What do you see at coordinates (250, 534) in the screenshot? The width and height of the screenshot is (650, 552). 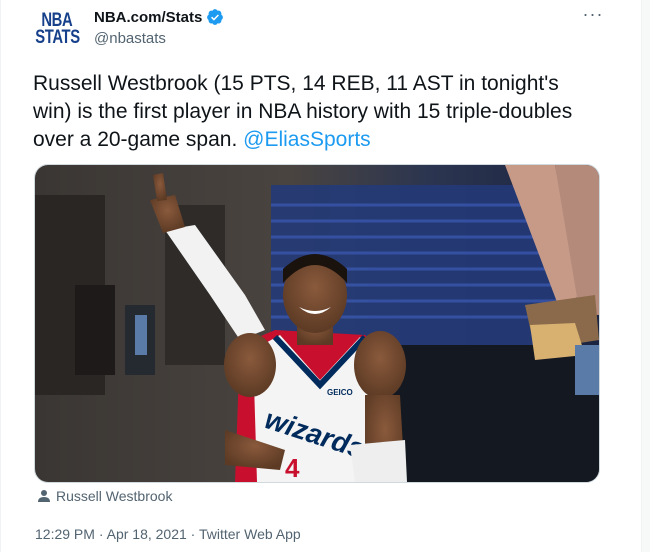 I see `tweet-source: Twitter Web App` at bounding box center [250, 534].